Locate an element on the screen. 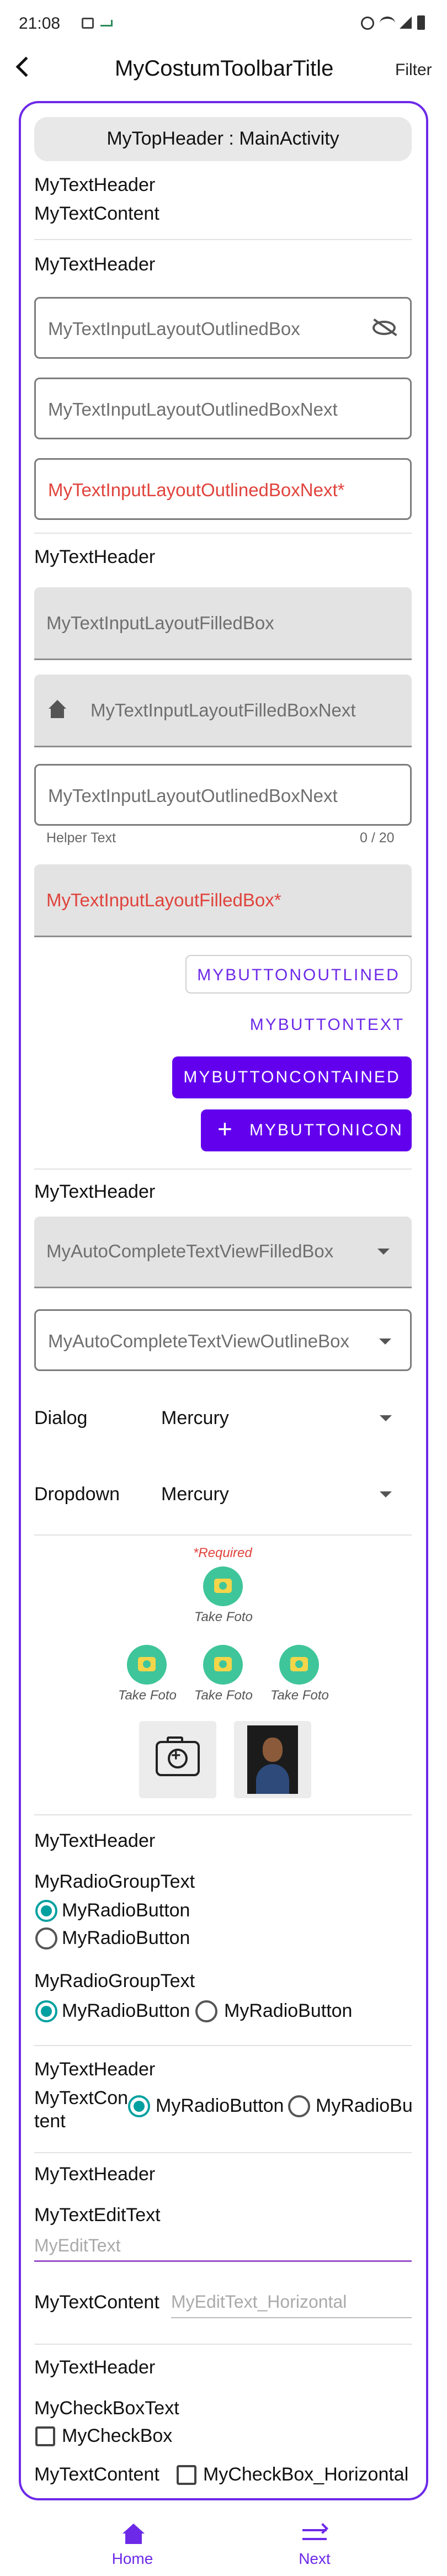  section4-header: MyTextHeader is located at coordinates (95, 1191).